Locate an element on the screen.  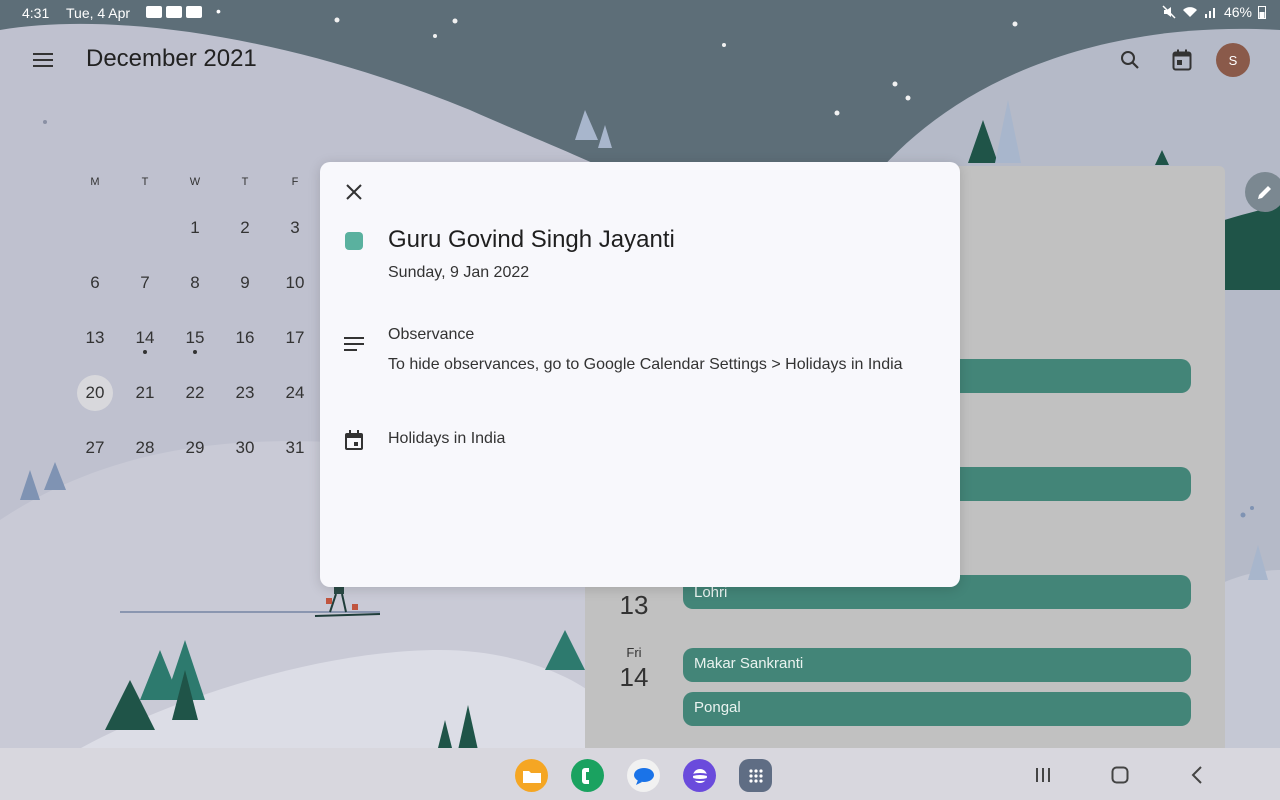
hamburger-menu-icon is located at coordinates (43, 60).